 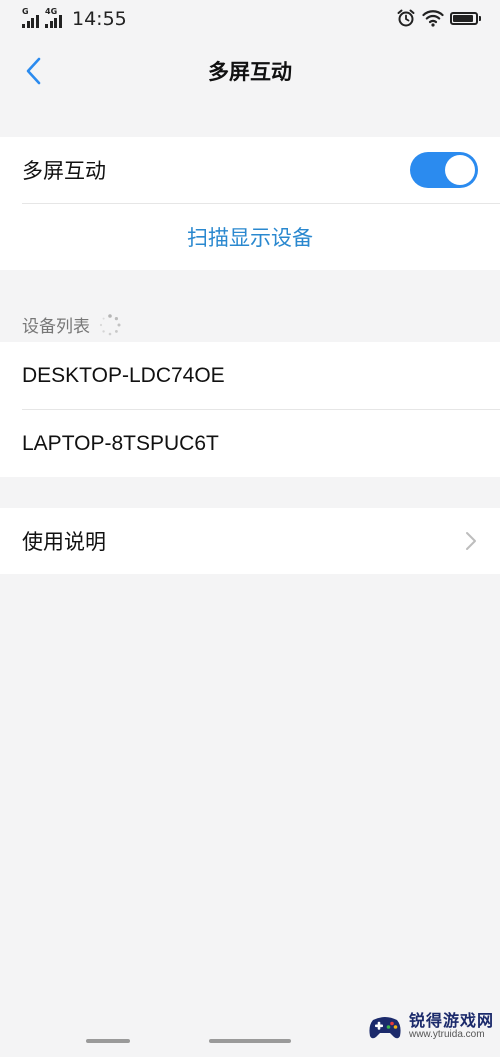 I want to click on device-name: LAPTOP-8TSPUC6T, so click(x=120, y=443).